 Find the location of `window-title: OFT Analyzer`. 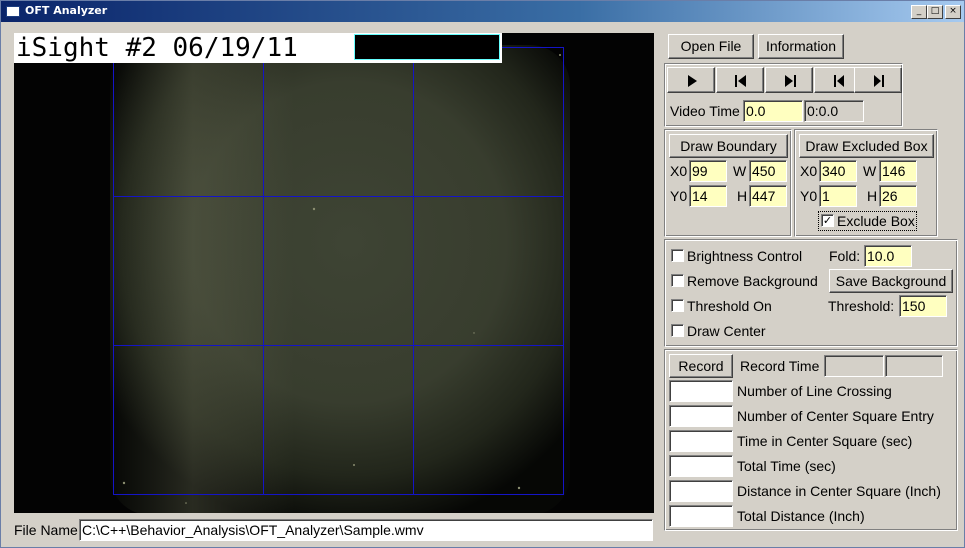

window-title: OFT Analyzer is located at coordinates (66, 10).